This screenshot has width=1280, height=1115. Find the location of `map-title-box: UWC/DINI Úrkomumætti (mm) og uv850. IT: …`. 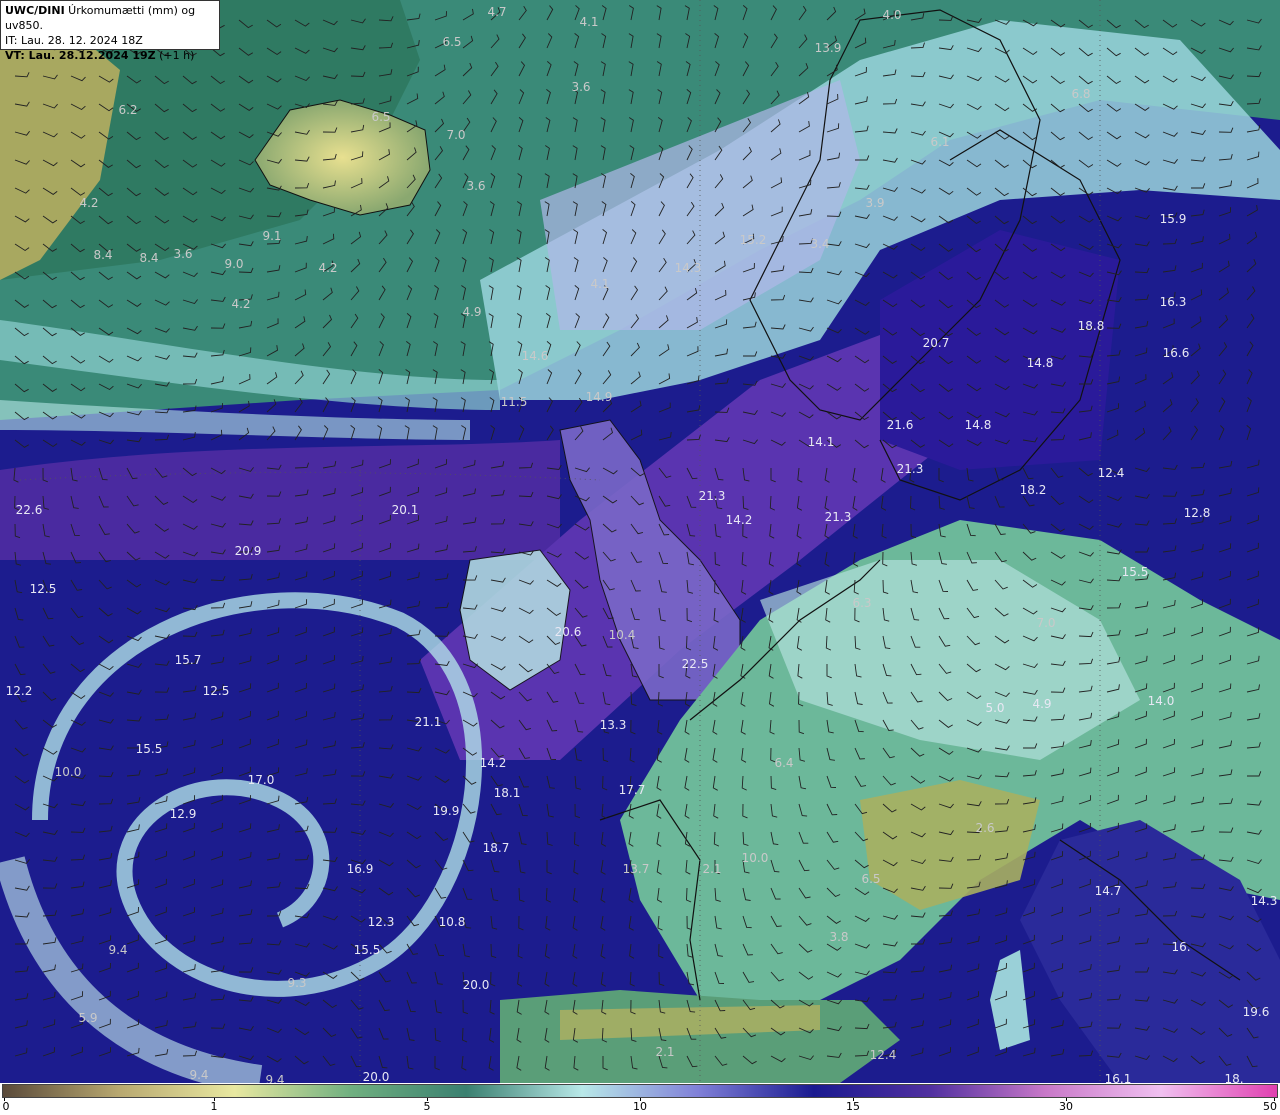

map-title-box: UWC/DINI Úrkomumætti (mm) og uv850. IT: … is located at coordinates (110, 31).